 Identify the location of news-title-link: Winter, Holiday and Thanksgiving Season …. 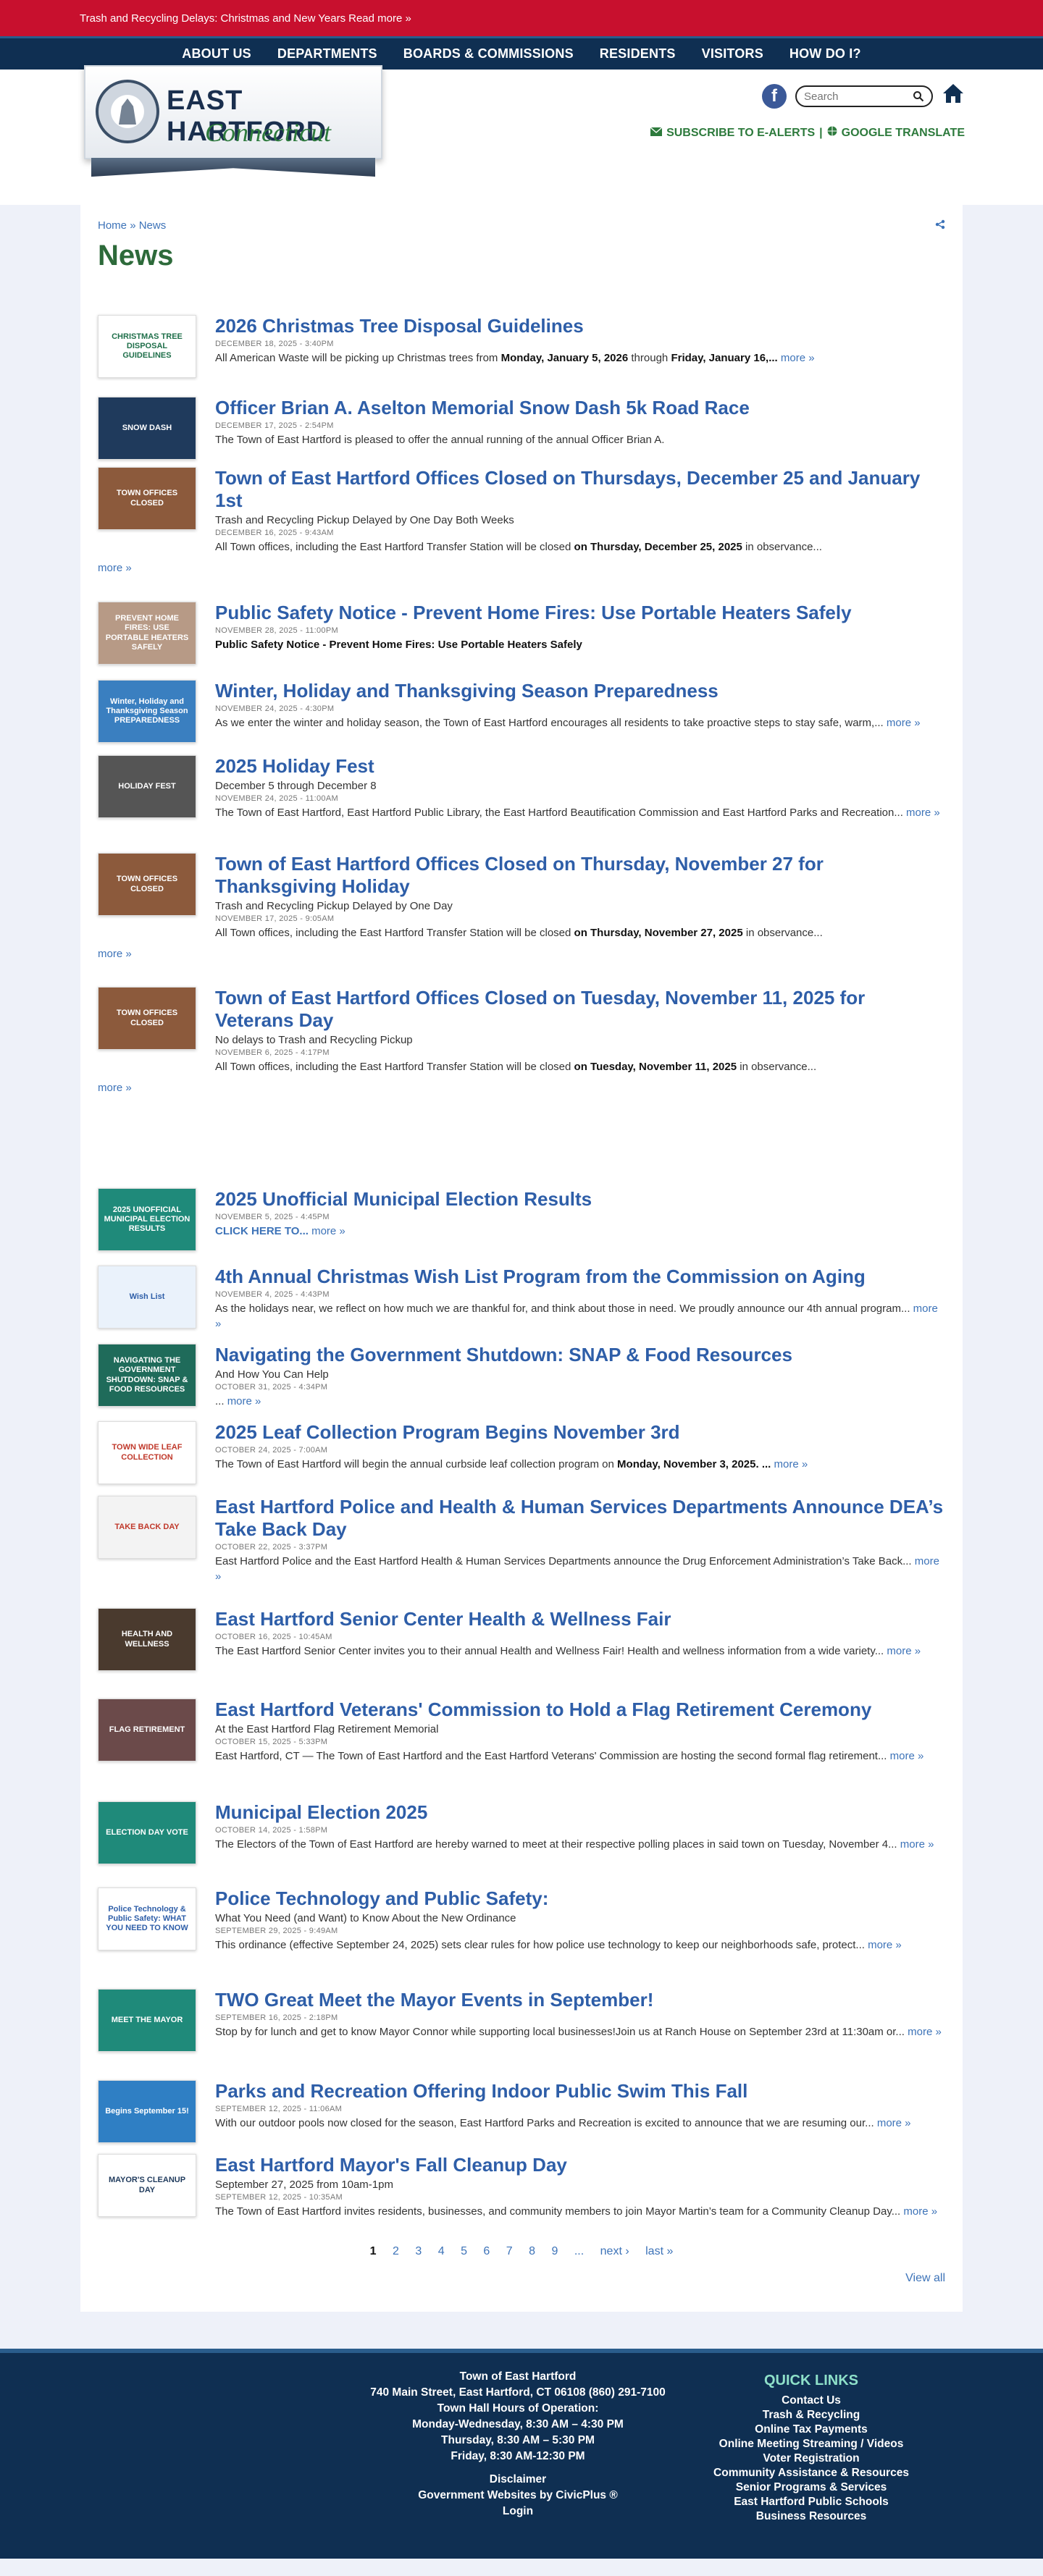
(580, 691).